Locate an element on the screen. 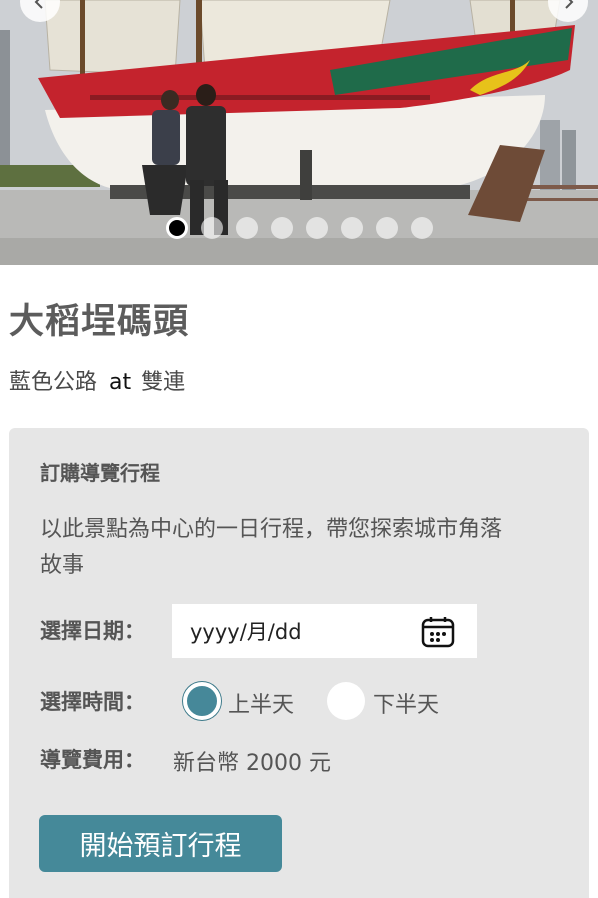 The height and width of the screenshot is (898, 598). calendar-icon is located at coordinates (438, 632).